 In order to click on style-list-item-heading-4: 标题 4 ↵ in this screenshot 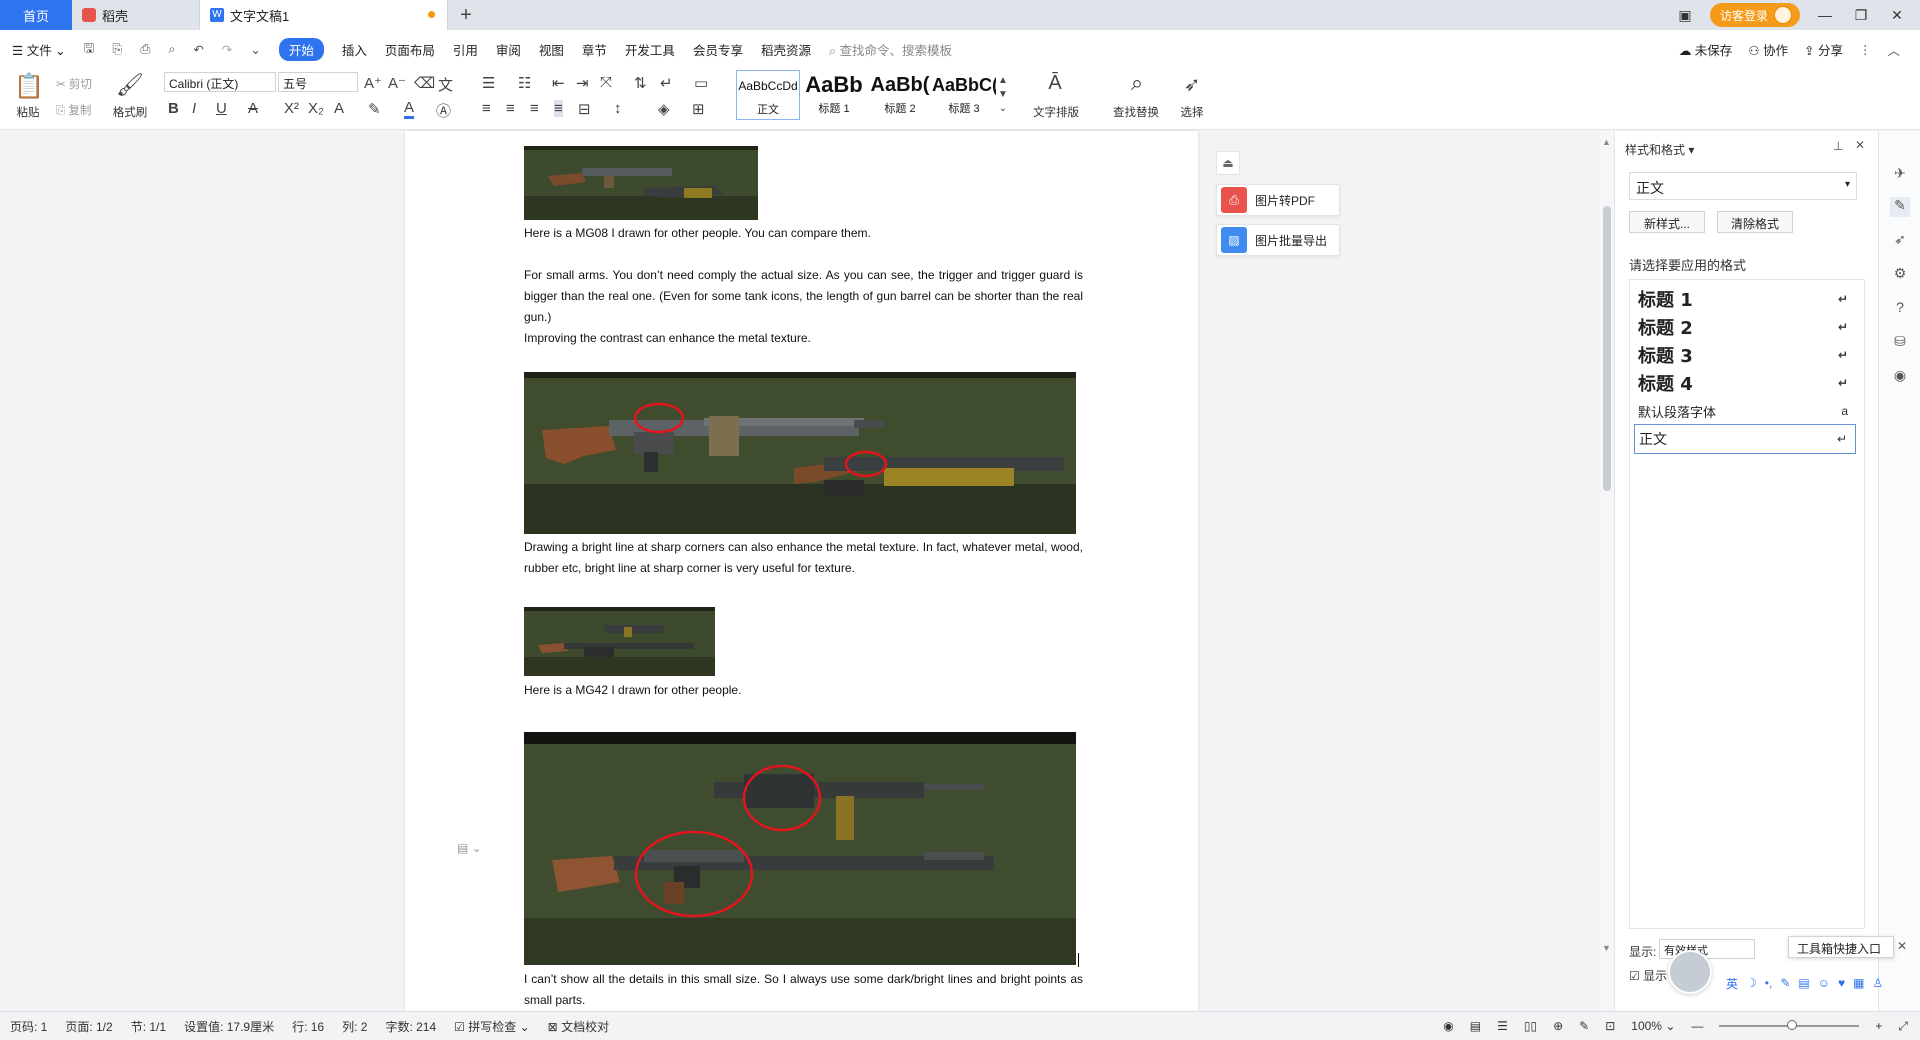, I will do `click(1745, 383)`.